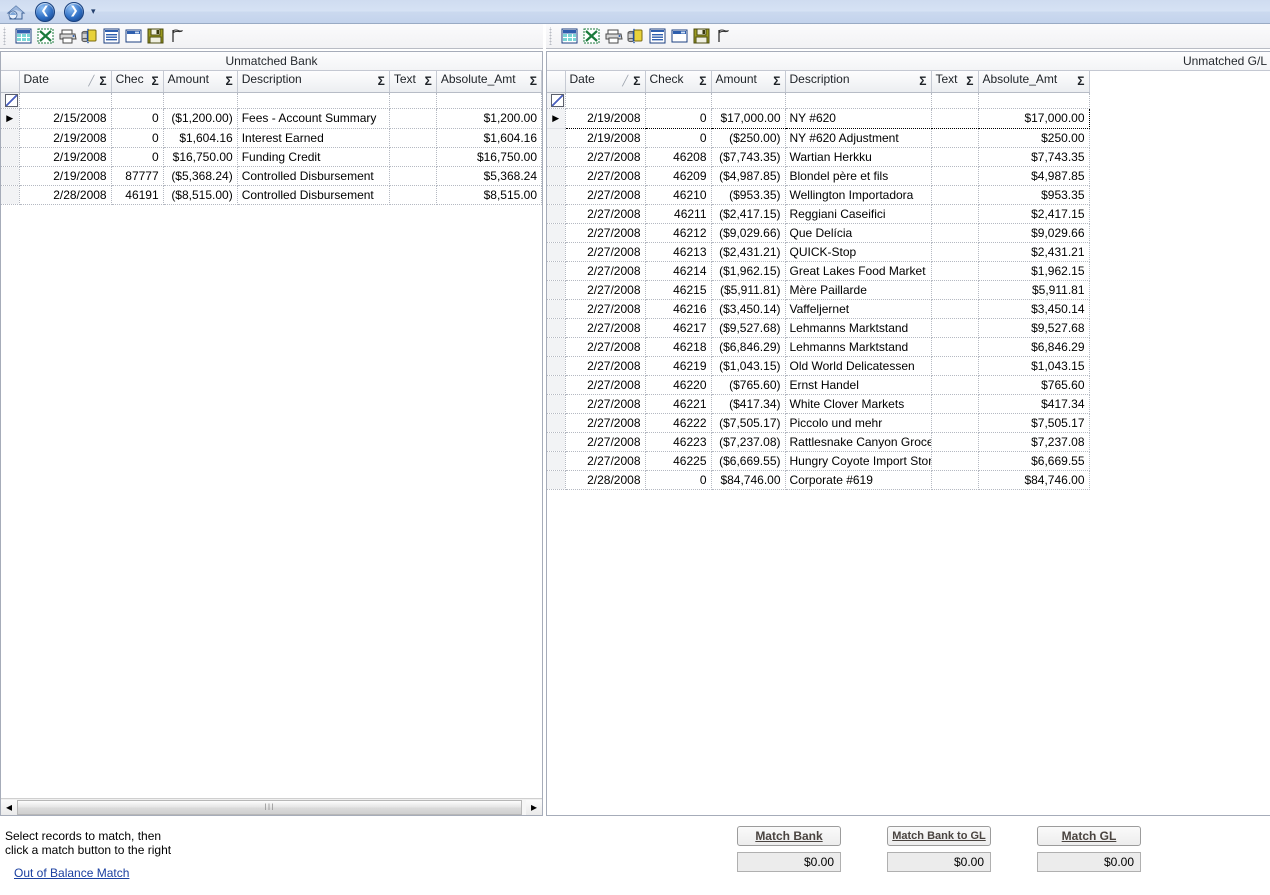 This screenshot has width=1270, height=895. I want to click on cell-absolute: $7,743.35, so click(1034, 157).